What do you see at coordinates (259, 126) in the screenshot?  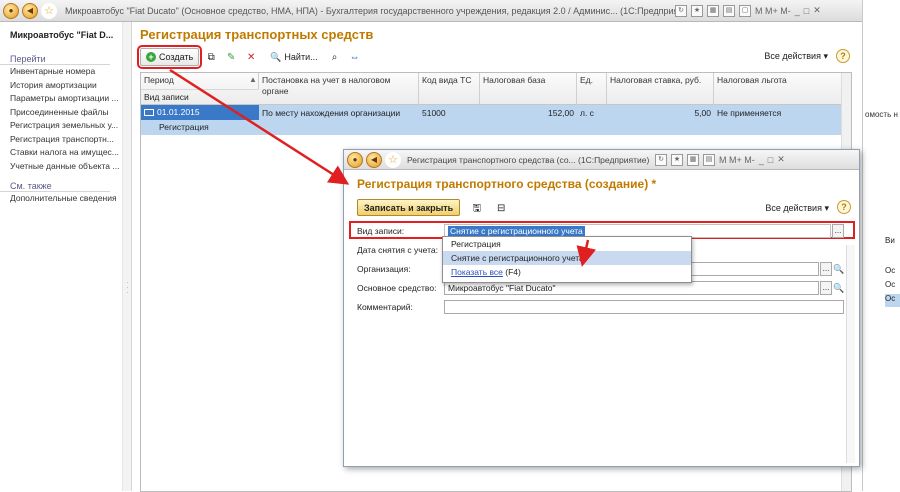 I see `arrow-to-dialog` at bounding box center [259, 126].